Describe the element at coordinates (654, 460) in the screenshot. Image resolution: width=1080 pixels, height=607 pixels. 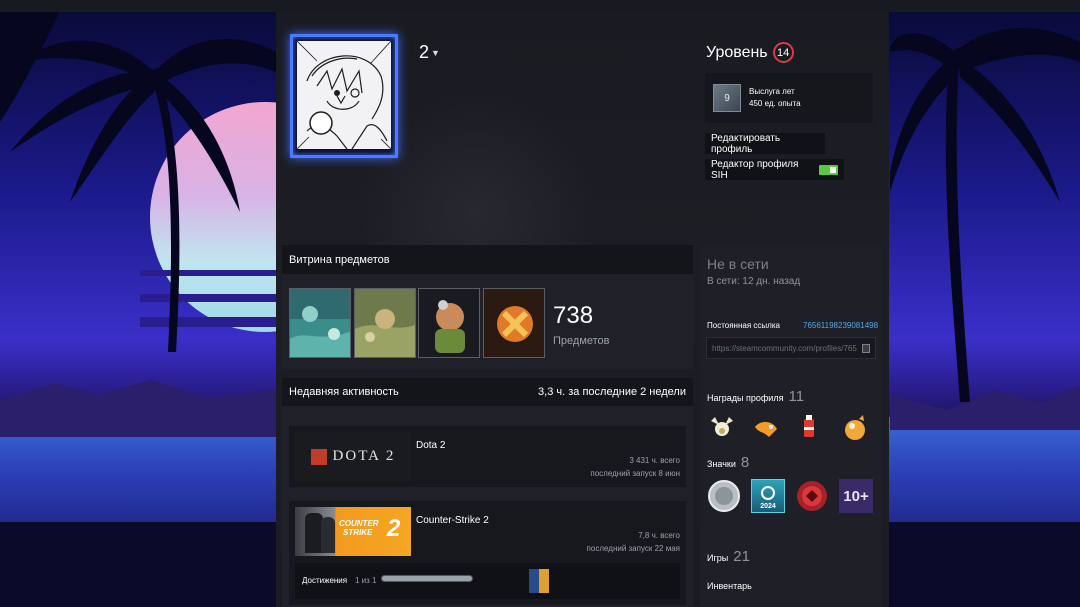
I see `game-hours: 3 431 ч. всего` at that location.